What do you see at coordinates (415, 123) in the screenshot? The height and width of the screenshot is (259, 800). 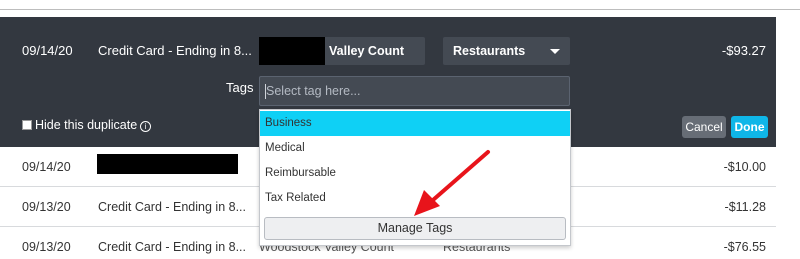 I see `tag-option-business: Business` at bounding box center [415, 123].